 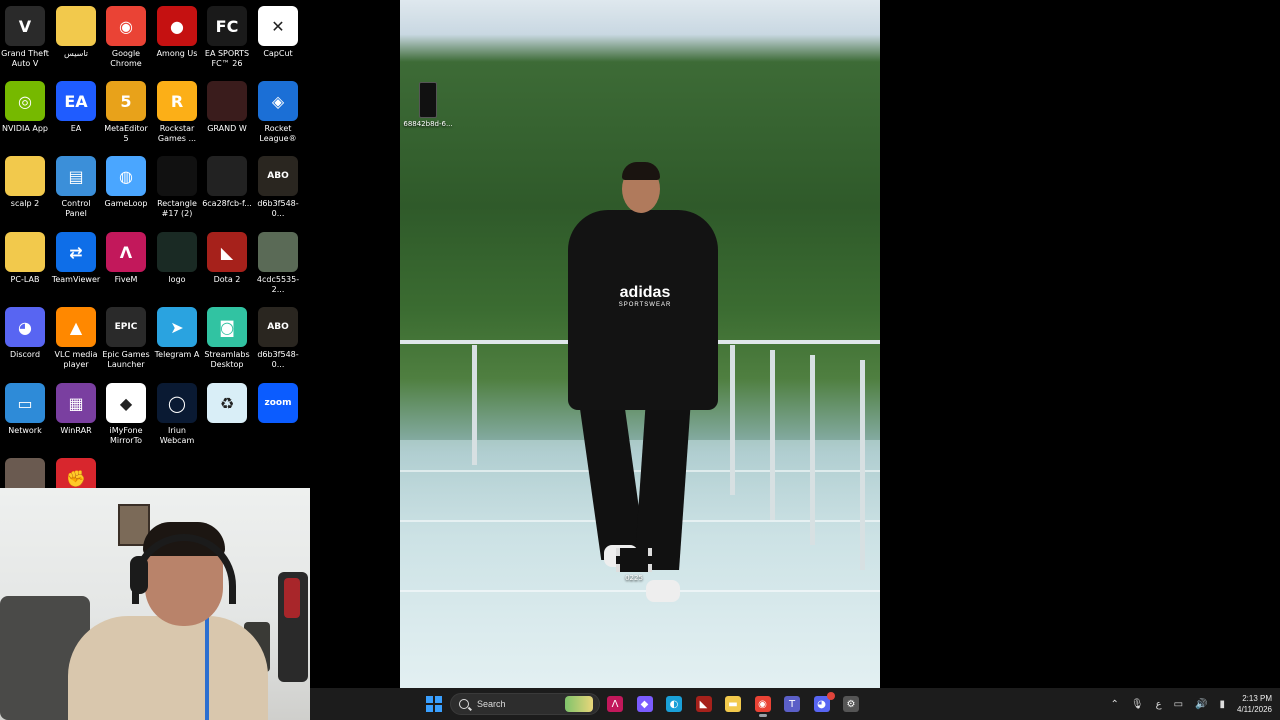 What do you see at coordinates (25, 26) in the screenshot?
I see `gta-v-icon: V` at bounding box center [25, 26].